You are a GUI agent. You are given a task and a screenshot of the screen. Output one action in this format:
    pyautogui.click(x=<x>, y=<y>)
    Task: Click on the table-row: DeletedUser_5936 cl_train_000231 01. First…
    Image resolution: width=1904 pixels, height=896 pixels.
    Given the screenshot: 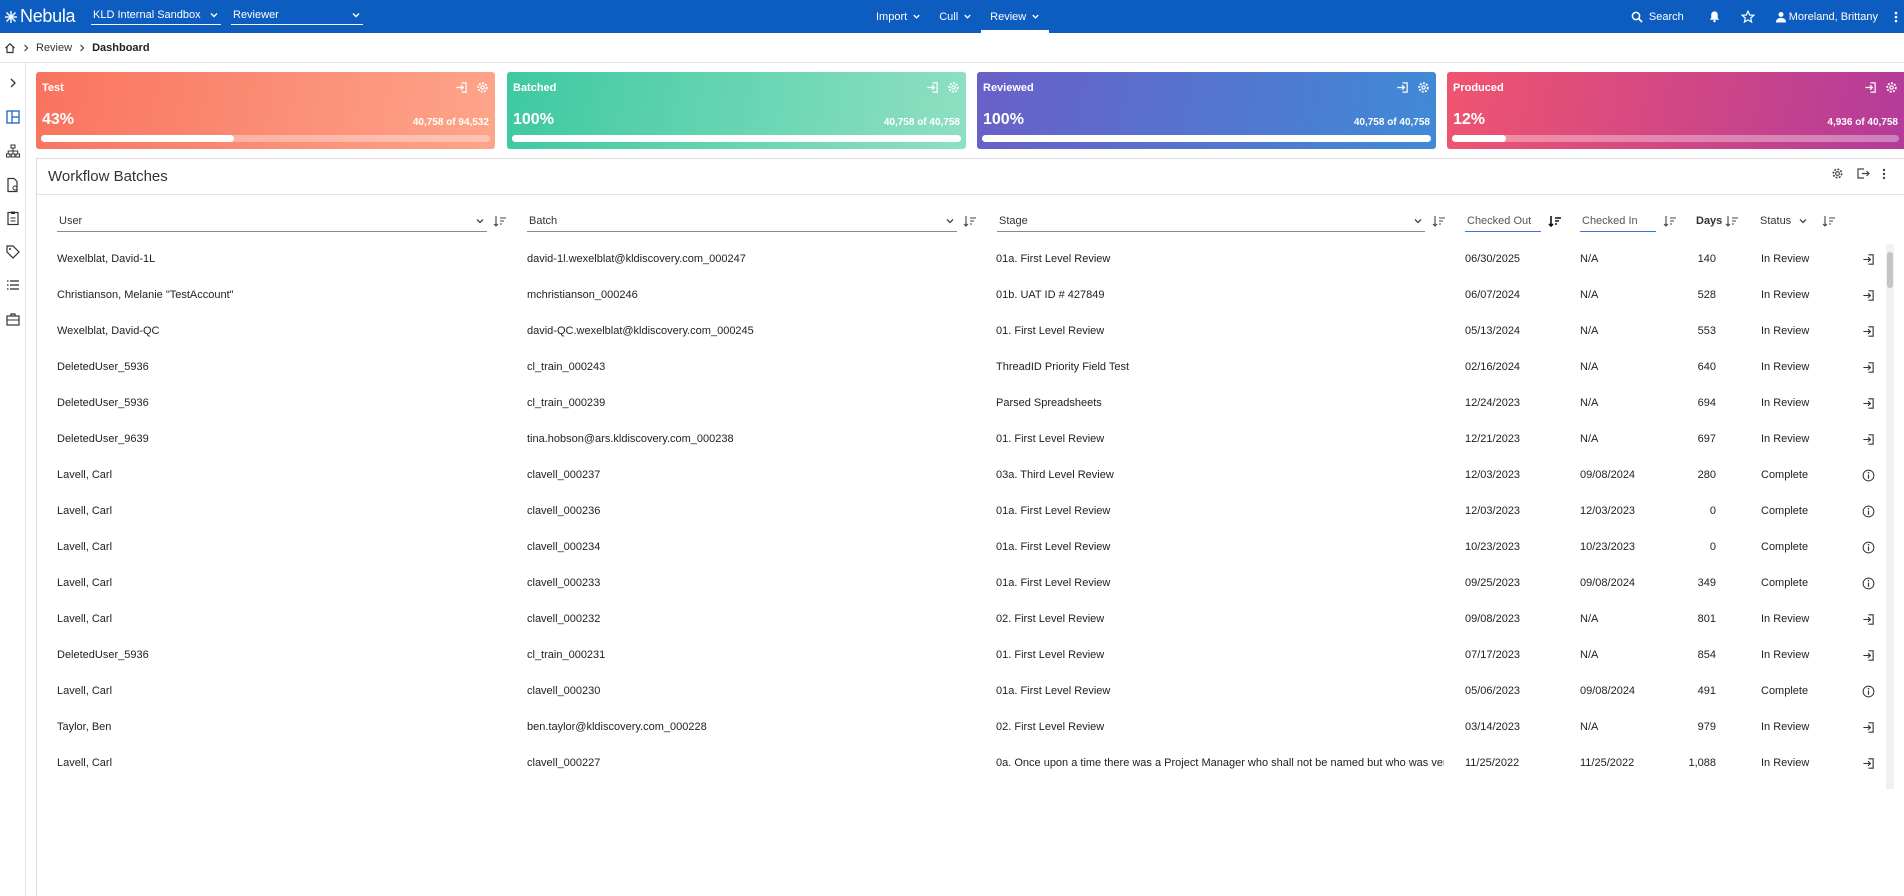 What is the action you would take?
    pyautogui.click(x=961, y=656)
    